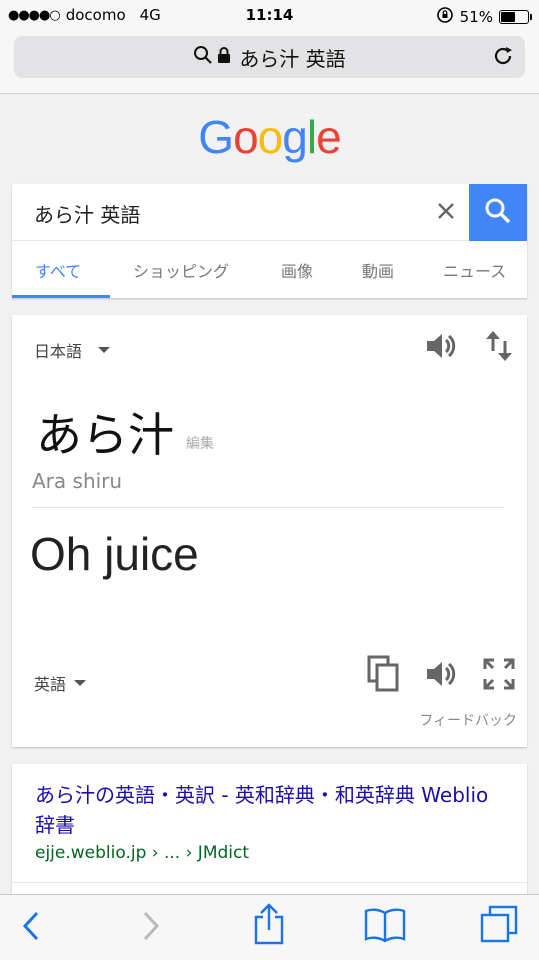 The width and height of the screenshot is (539, 960). I want to click on logo-letter-g: G, so click(216, 137).